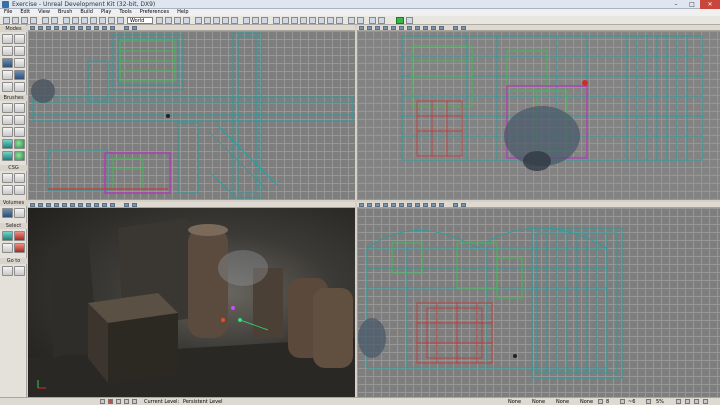 The height and width of the screenshot is (405, 720). I want to click on level-visibility-icon, so click(118, 401).